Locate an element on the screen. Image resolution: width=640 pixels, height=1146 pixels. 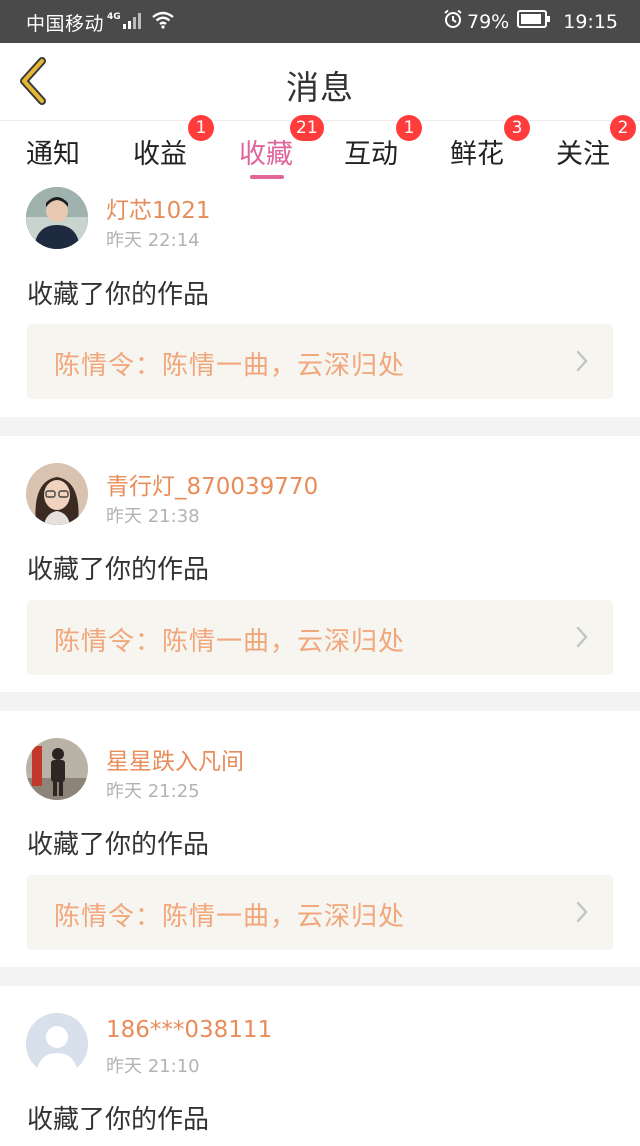
page-title: 消息 is located at coordinates (320, 87).